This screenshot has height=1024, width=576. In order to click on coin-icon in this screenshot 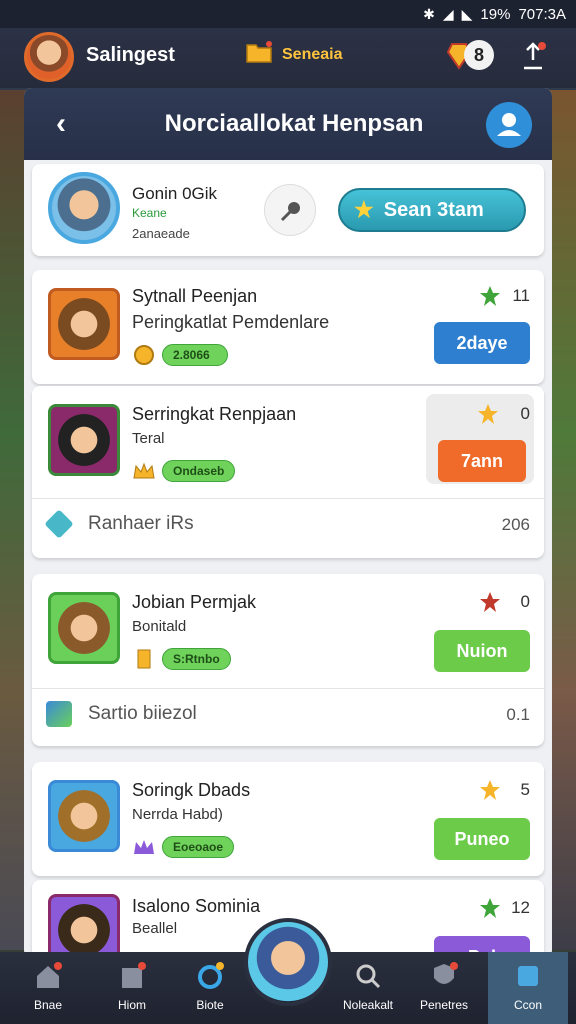, I will do `click(144, 355)`.